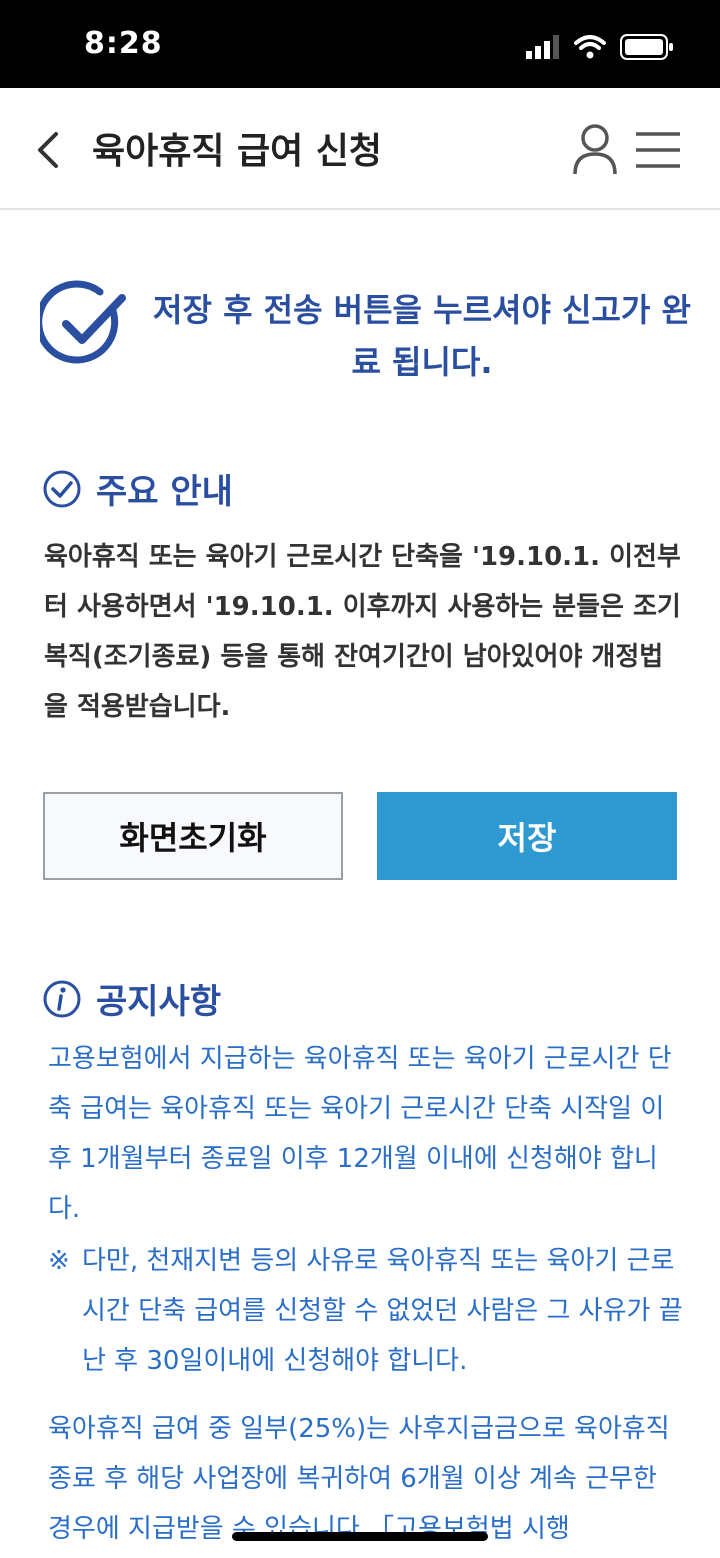 The image size is (720, 1558). I want to click on back-arrow-icon, so click(48, 150).